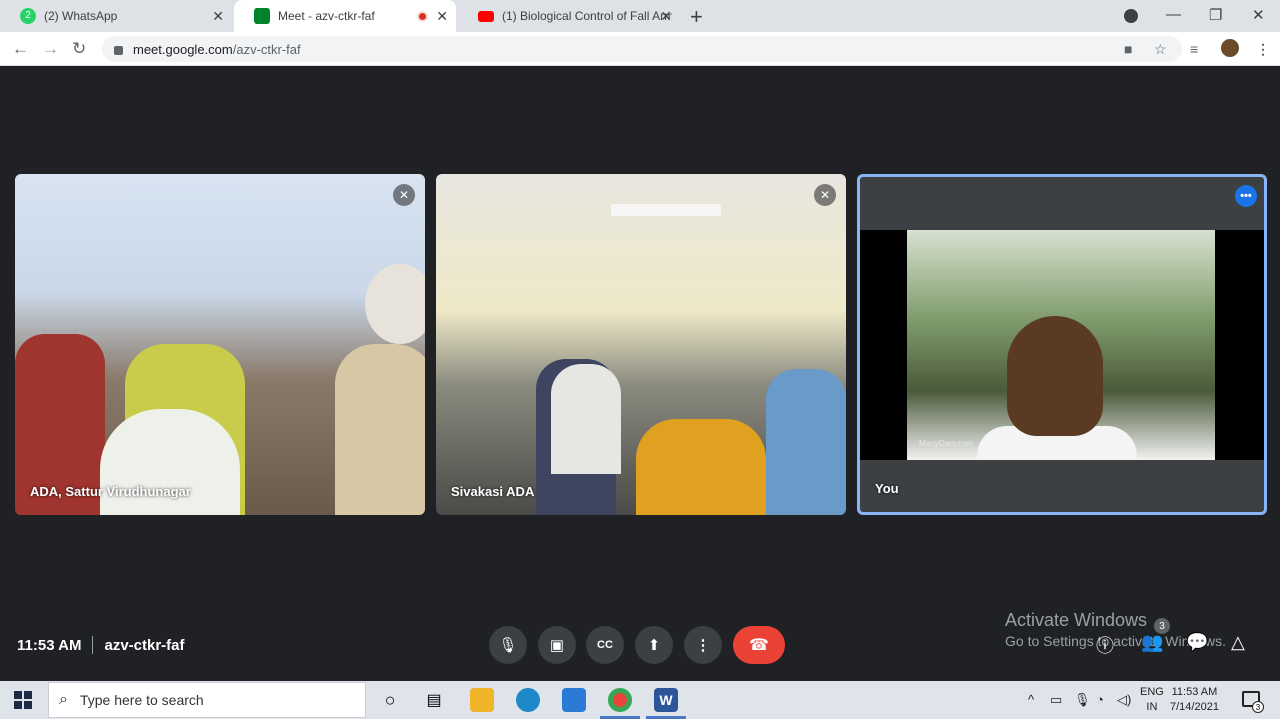 The width and height of the screenshot is (1280, 719). What do you see at coordinates (79, 49) in the screenshot?
I see `reload-button: ↻` at bounding box center [79, 49].